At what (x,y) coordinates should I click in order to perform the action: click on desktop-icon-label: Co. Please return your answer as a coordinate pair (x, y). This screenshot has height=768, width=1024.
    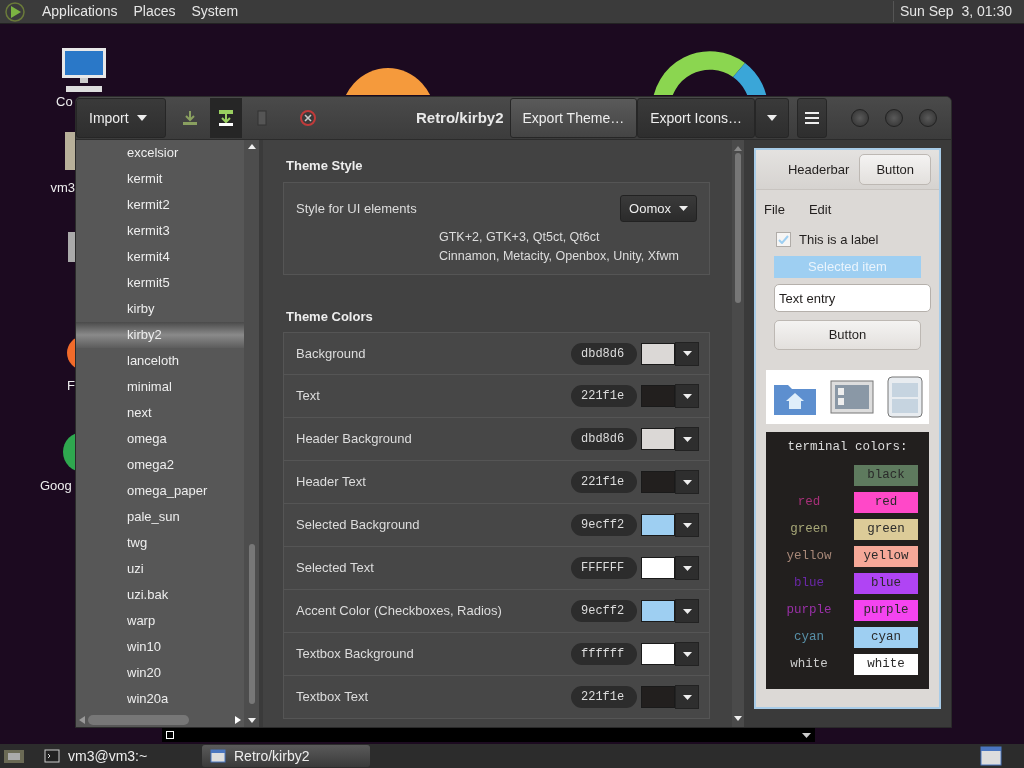
    Looking at the image, I should click on (64, 102).